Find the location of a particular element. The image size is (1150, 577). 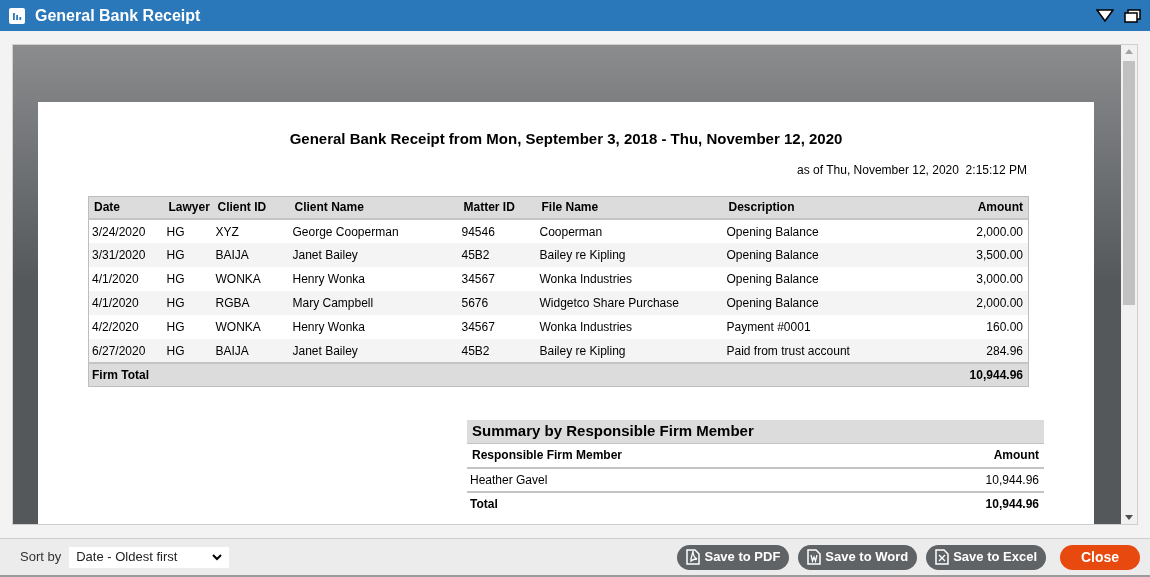

scrollbar is located at coordinates (1129, 284).